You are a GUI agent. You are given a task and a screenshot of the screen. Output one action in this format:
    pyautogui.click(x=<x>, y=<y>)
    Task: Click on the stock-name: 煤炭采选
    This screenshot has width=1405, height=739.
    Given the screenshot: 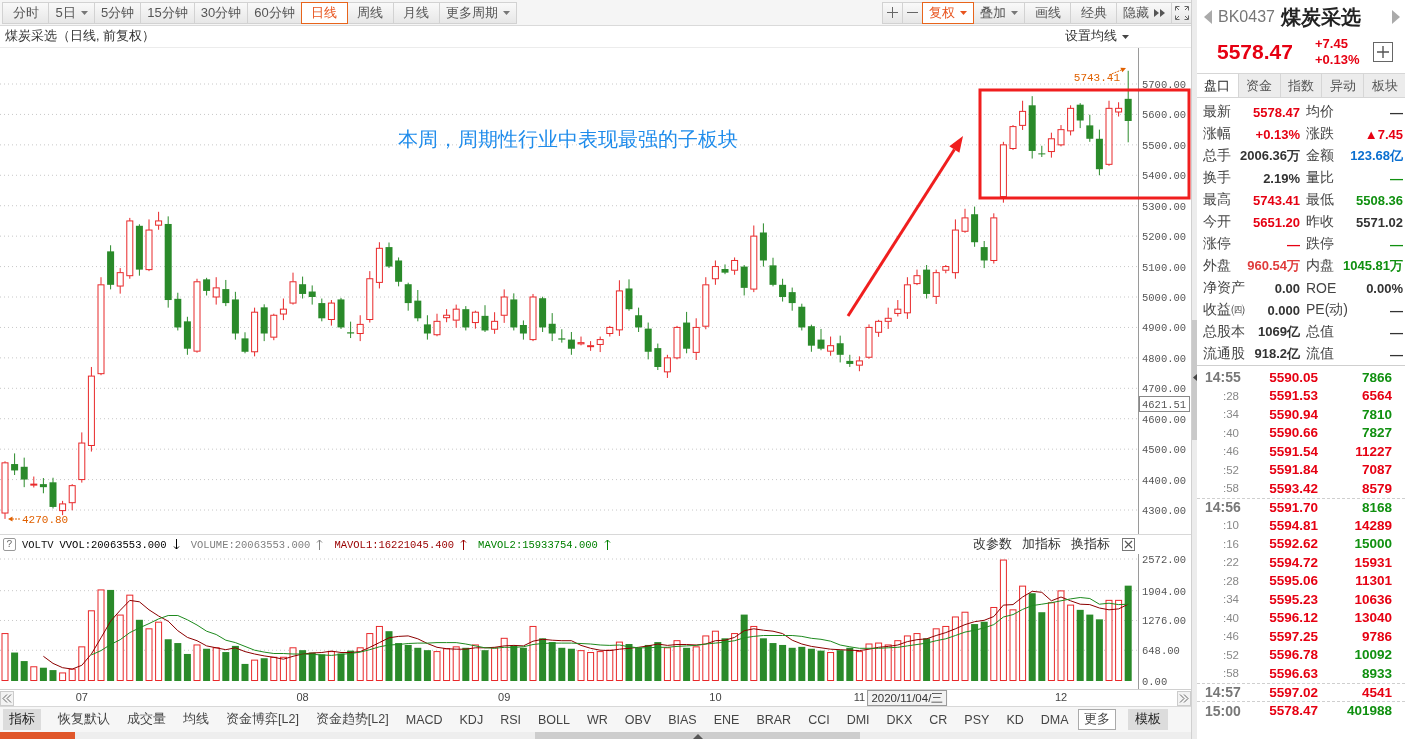 What is the action you would take?
    pyautogui.click(x=1320, y=17)
    